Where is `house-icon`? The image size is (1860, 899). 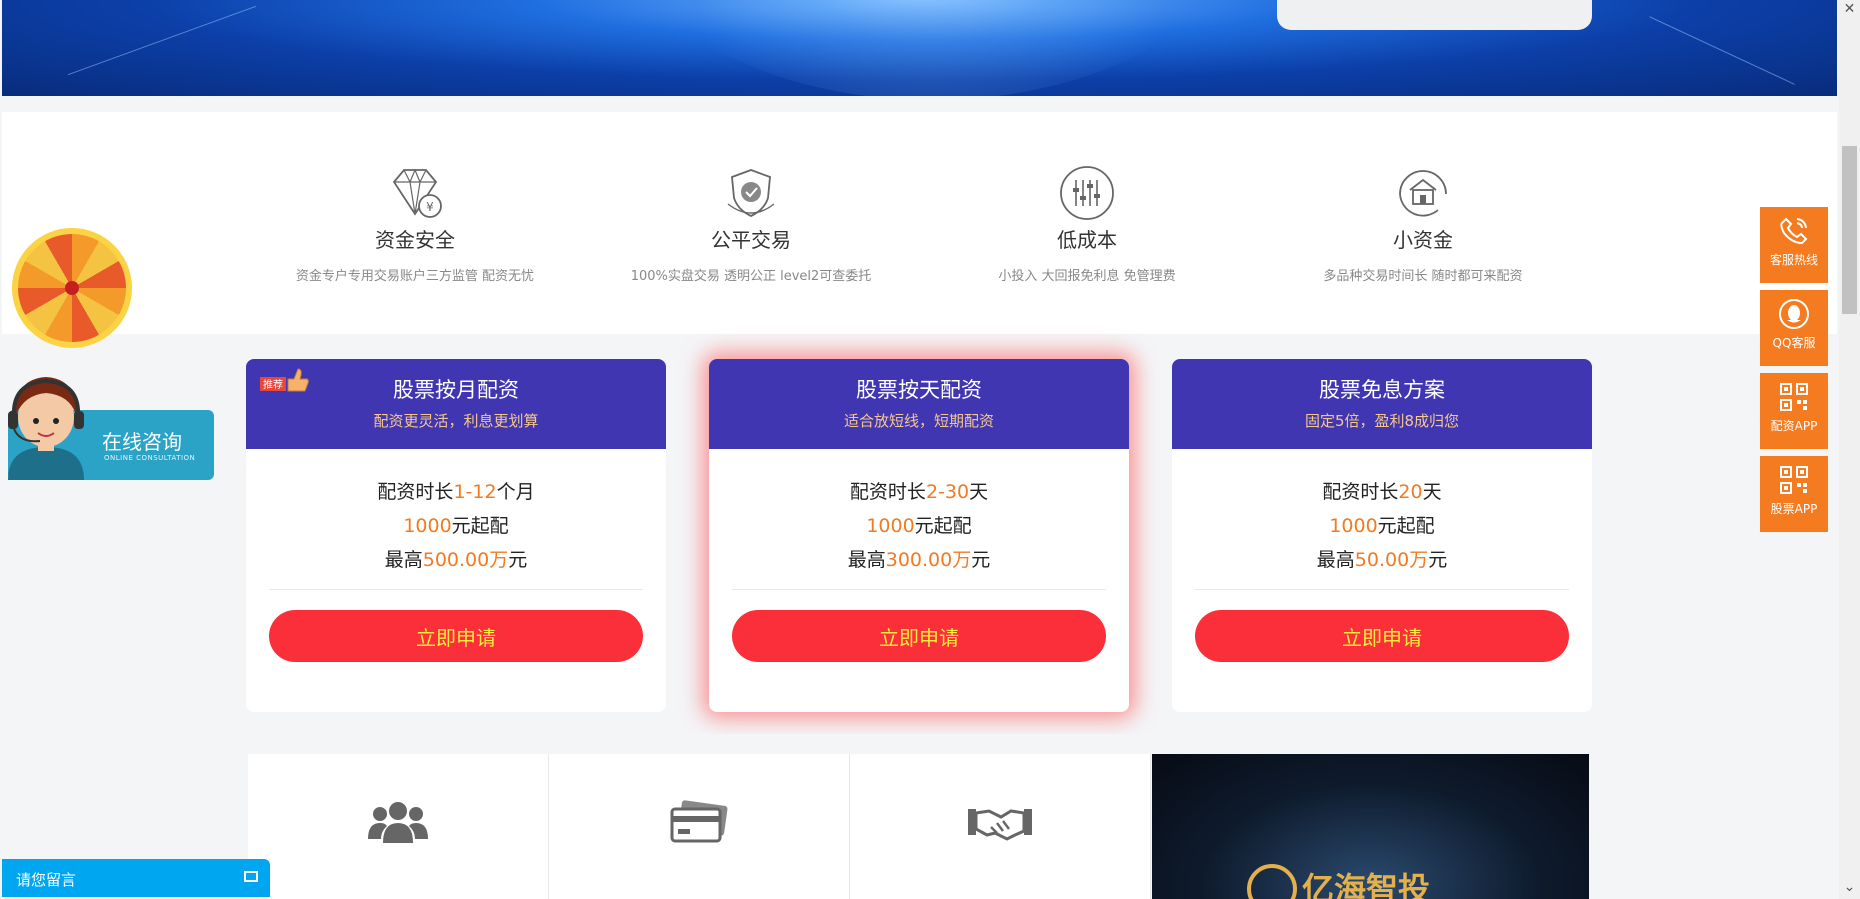
house-icon is located at coordinates (1423, 193).